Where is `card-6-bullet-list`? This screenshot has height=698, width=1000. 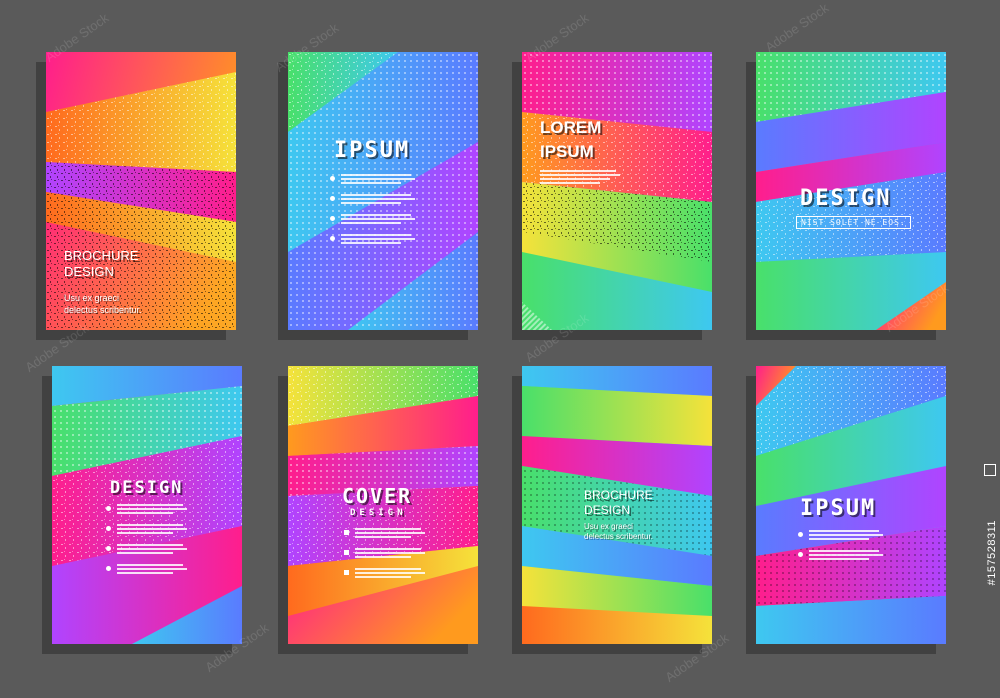
card-6-bullet-list is located at coordinates (384, 558).